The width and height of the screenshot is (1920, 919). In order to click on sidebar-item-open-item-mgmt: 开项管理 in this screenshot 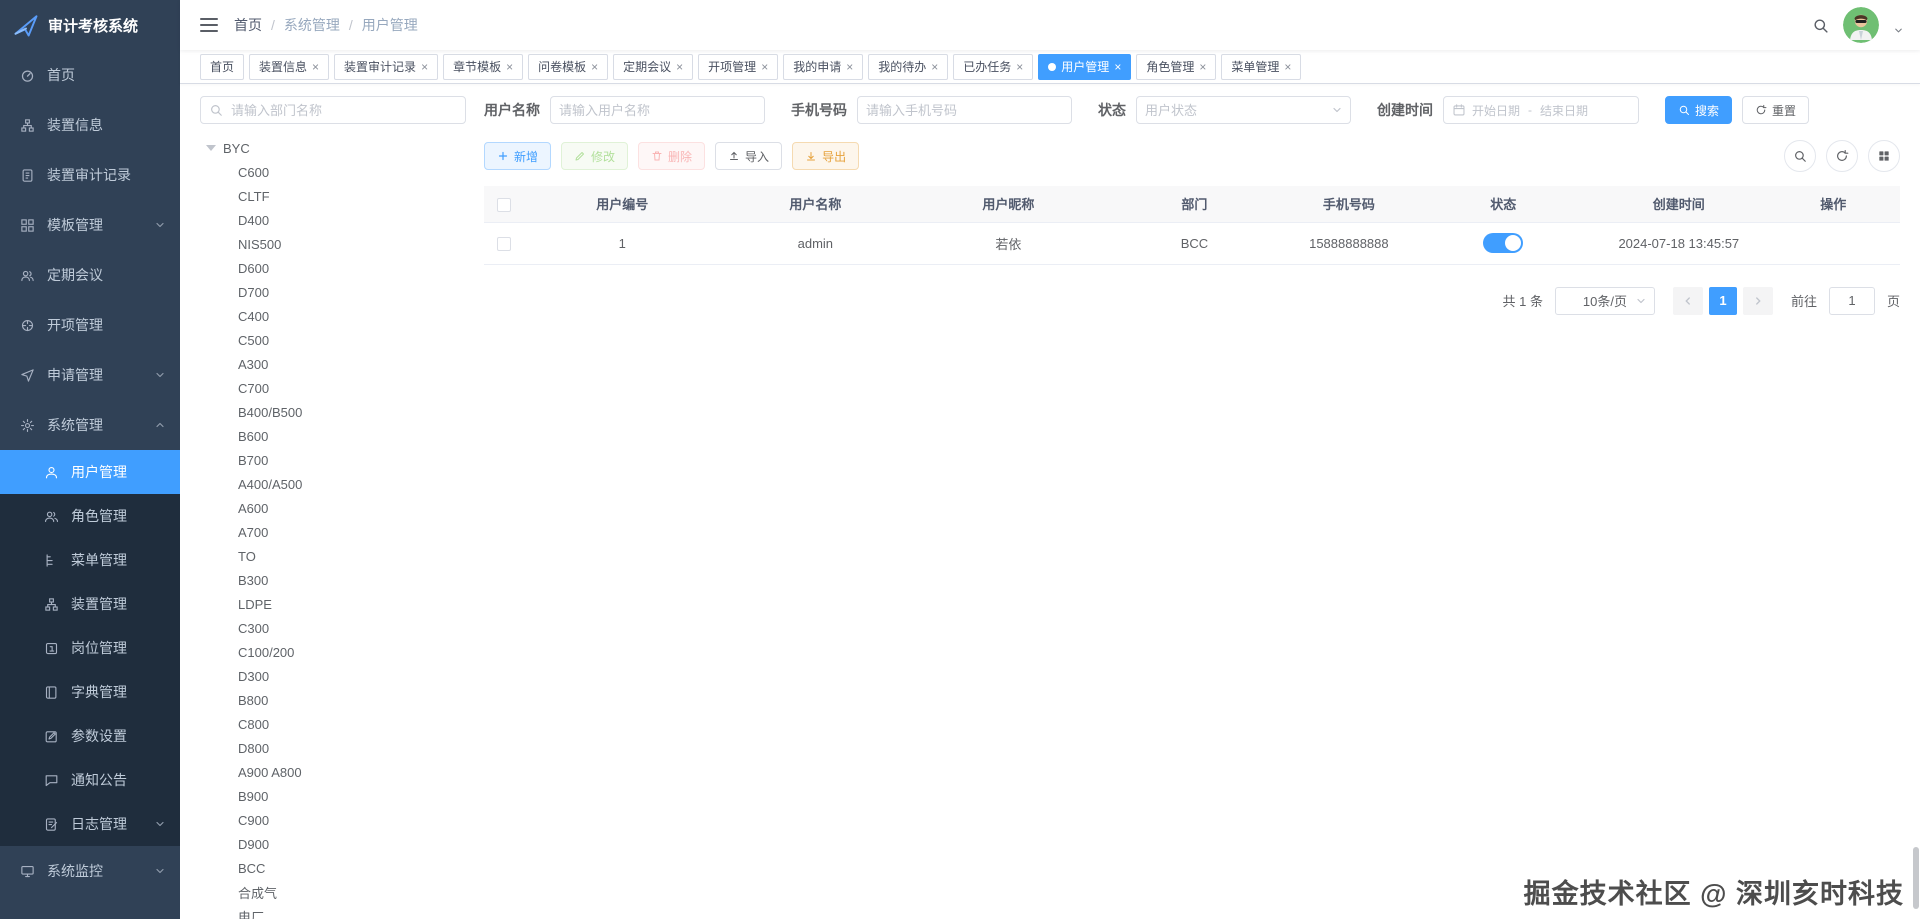, I will do `click(90, 325)`.